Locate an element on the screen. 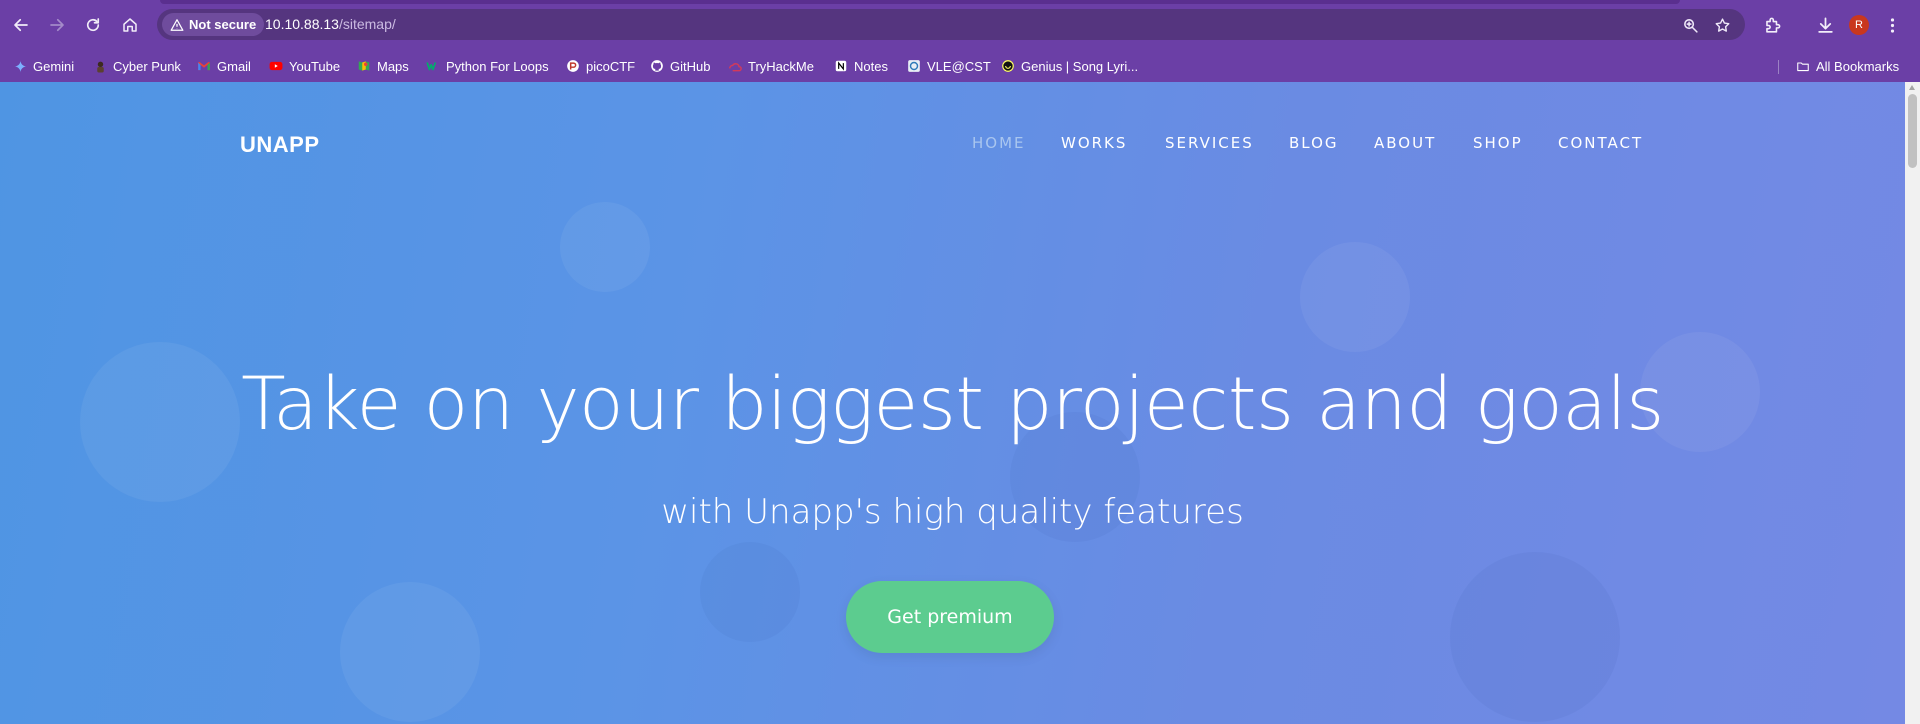  reload-icon is located at coordinates (93, 25).